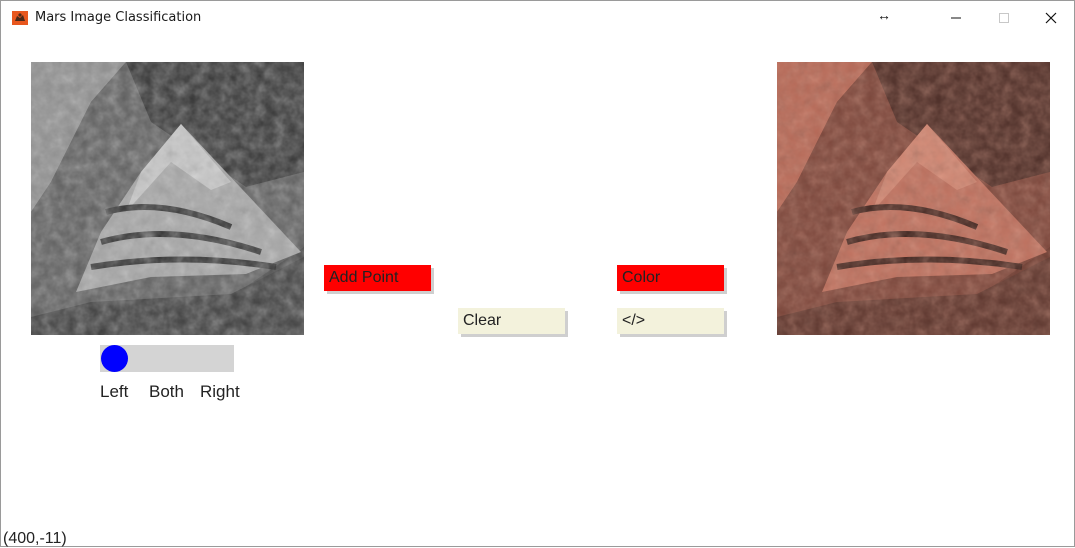 This screenshot has height=548, width=1075. Describe the element at coordinates (35, 538) in the screenshot. I see `mouse-coordinates-readout: (400,-11)` at that location.